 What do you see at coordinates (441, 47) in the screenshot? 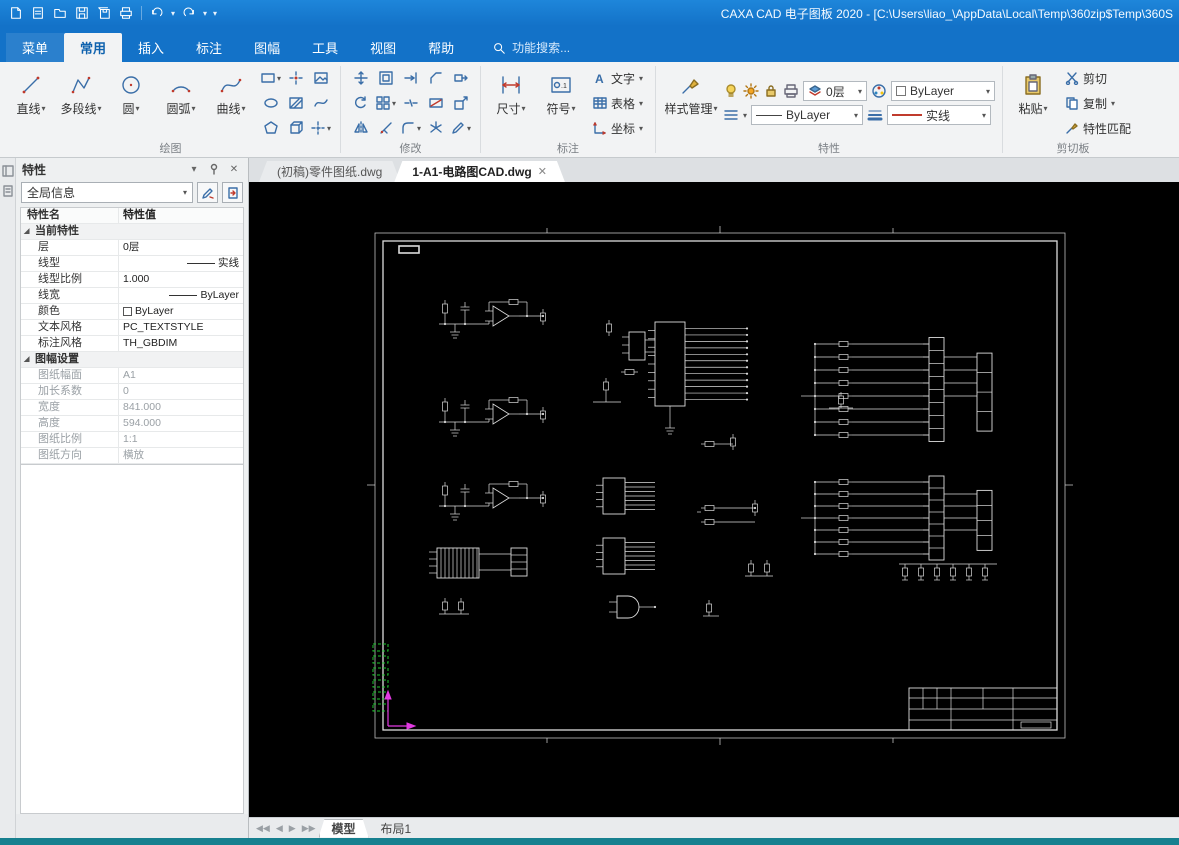
I see `menu-tab-help: 帮助` at bounding box center [441, 47].